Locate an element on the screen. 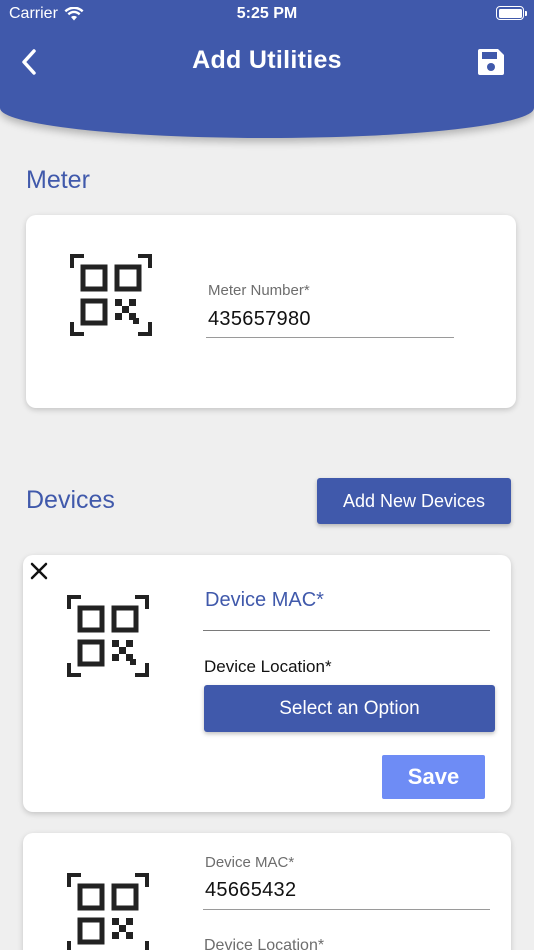 This screenshot has width=534, height=950. device-mac-label: Device MAC* is located at coordinates (250, 862).